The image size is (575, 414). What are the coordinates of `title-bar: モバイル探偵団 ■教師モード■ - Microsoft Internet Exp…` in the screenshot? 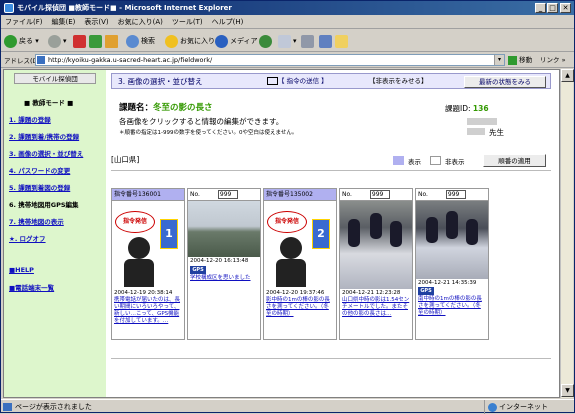 It's located at (287, 8).